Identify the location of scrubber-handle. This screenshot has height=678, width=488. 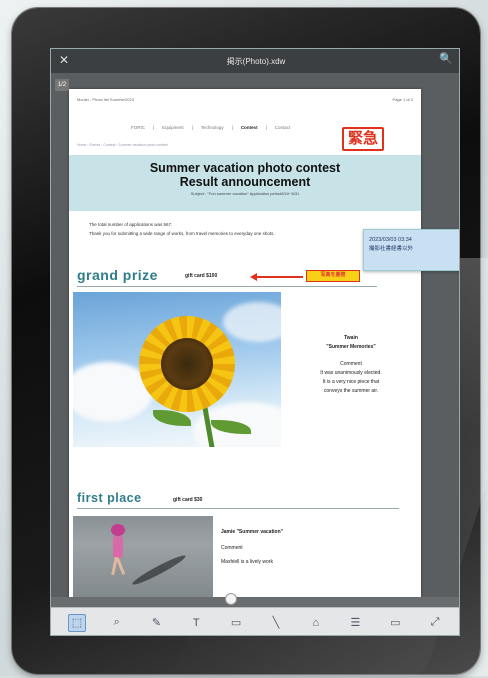
(231, 599).